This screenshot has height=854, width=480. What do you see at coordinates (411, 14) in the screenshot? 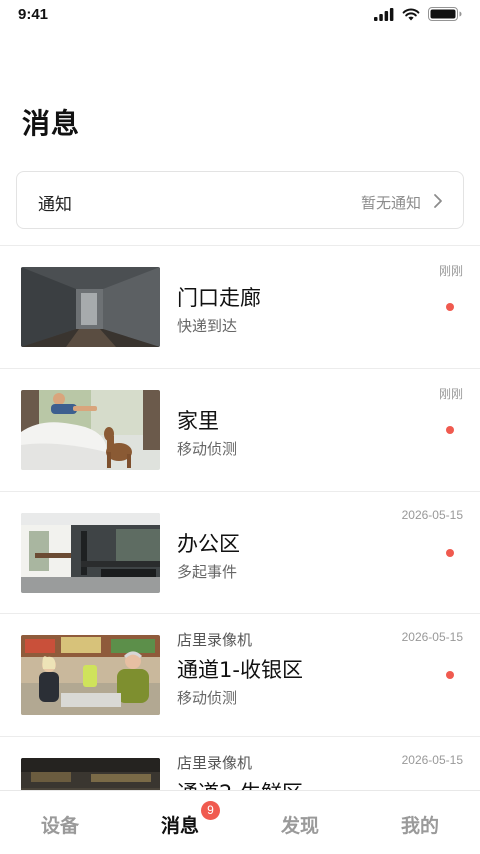
I see `wifi-icon` at bounding box center [411, 14].